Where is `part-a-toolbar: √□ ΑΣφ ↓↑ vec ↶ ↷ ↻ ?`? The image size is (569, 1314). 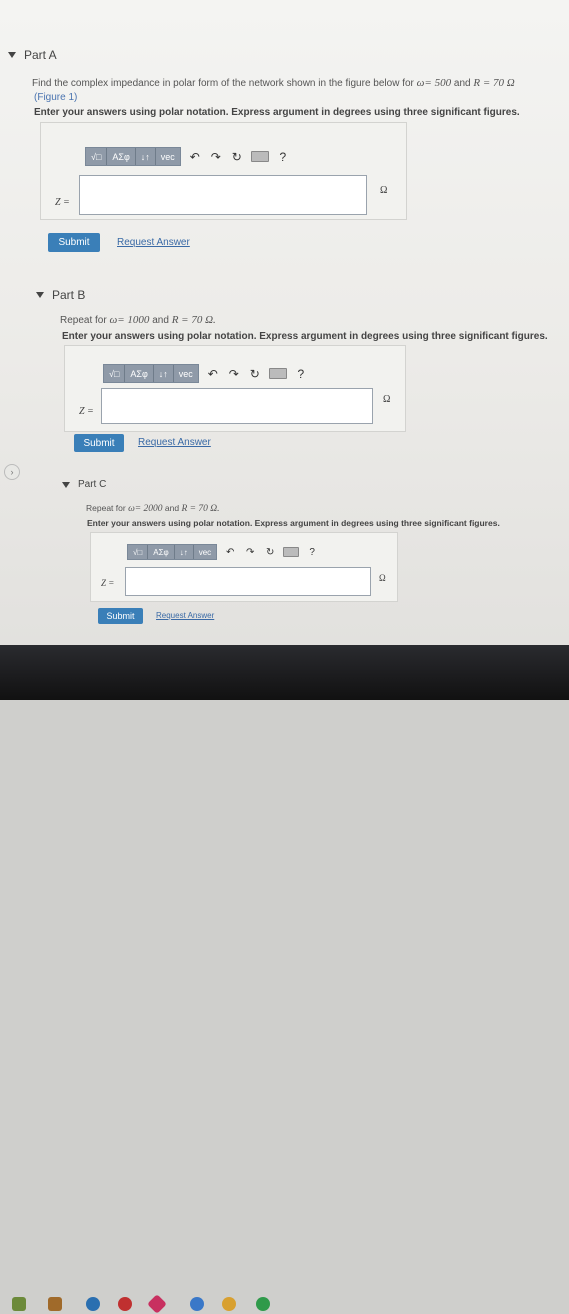
part-a-toolbar: √□ ΑΣφ ↓↑ vec ↶ ↷ ↻ ? is located at coordinates (187, 156).